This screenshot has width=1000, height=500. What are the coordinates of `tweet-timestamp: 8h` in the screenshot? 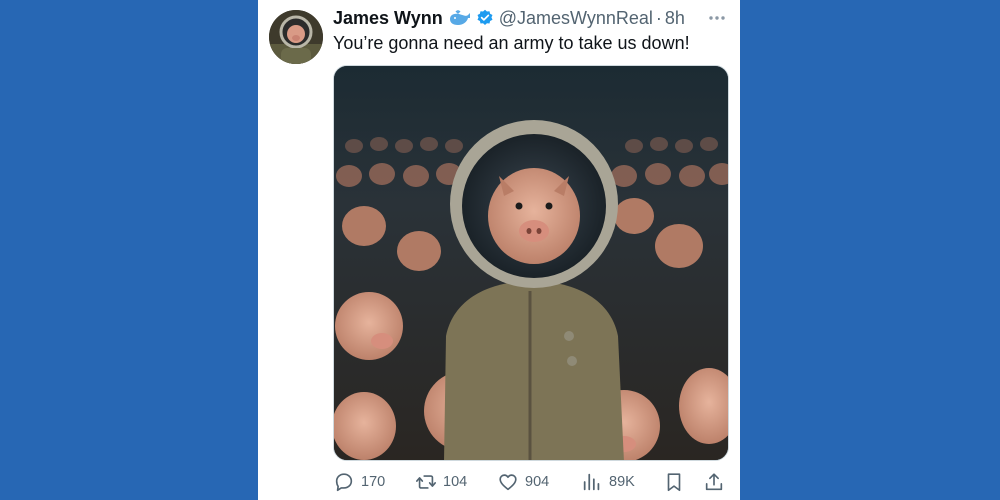 It's located at (675, 18).